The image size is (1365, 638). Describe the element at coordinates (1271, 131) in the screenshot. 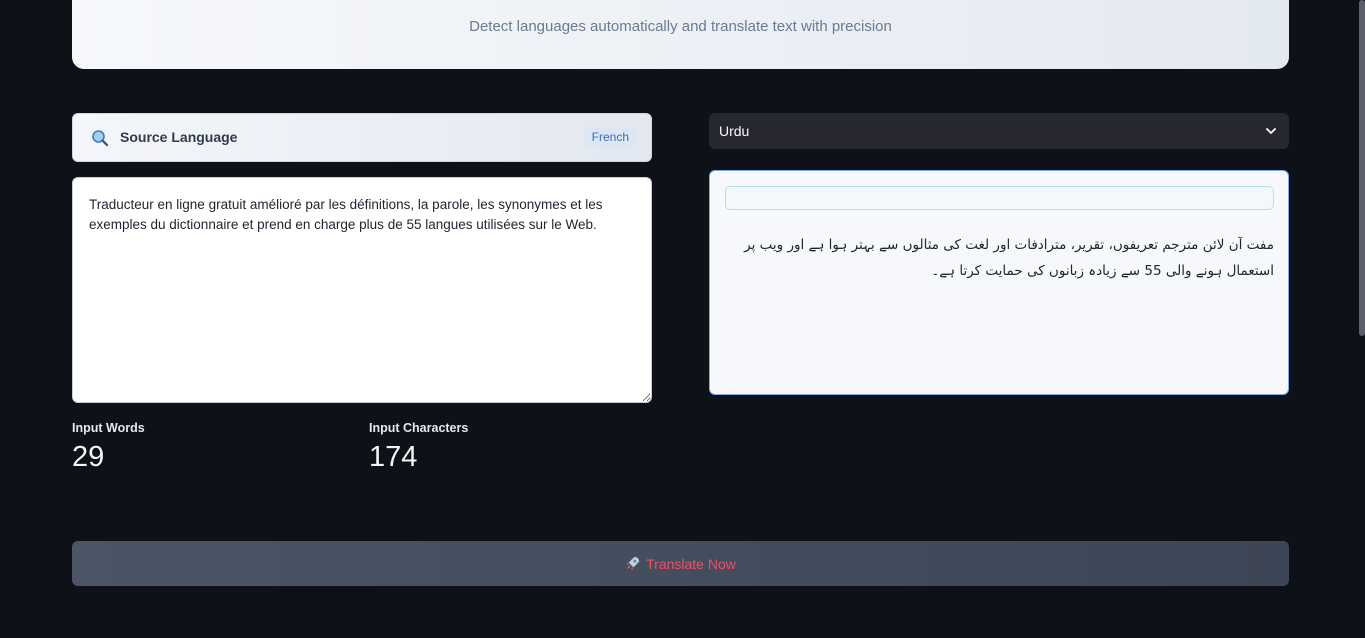

I see `chevron-down-icon` at that location.